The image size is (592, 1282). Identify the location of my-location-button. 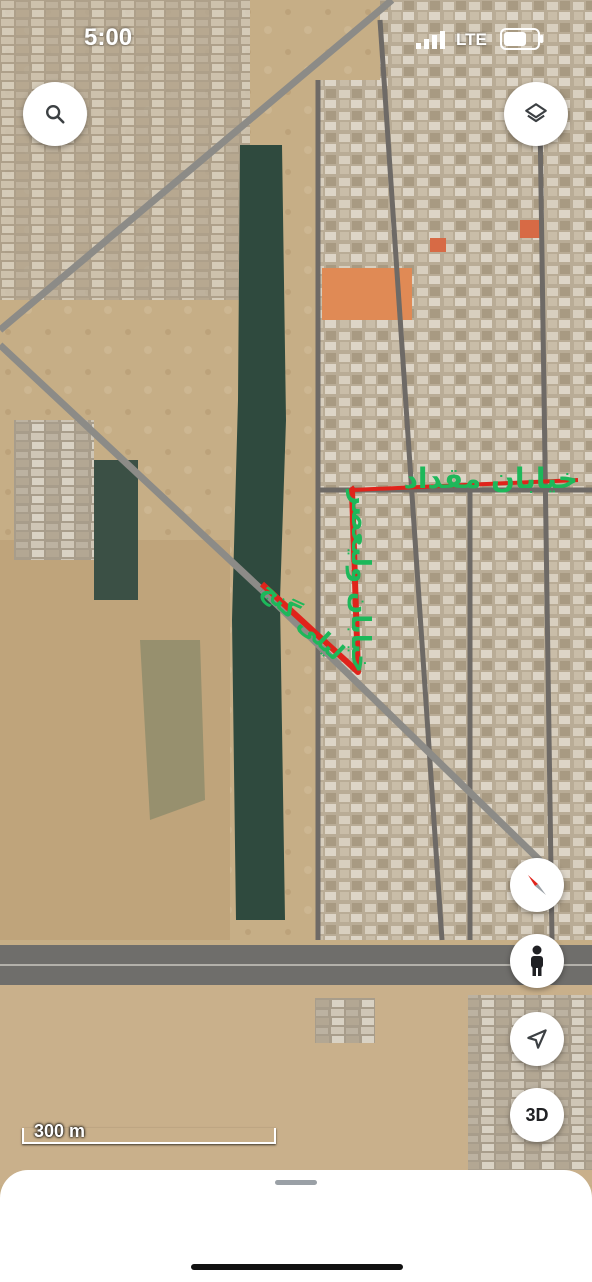
(537, 1039).